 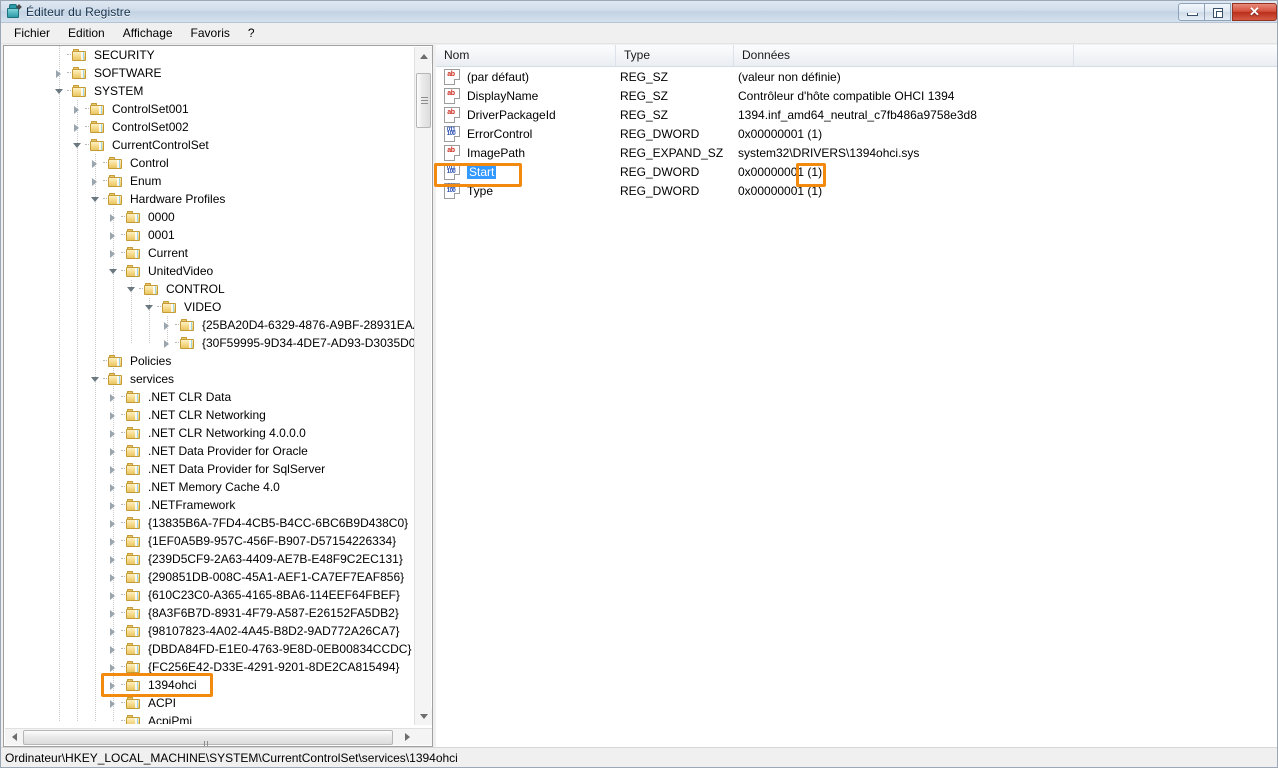 What do you see at coordinates (210, 73) in the screenshot?
I see `tree-item-software: SOFTWARE` at bounding box center [210, 73].